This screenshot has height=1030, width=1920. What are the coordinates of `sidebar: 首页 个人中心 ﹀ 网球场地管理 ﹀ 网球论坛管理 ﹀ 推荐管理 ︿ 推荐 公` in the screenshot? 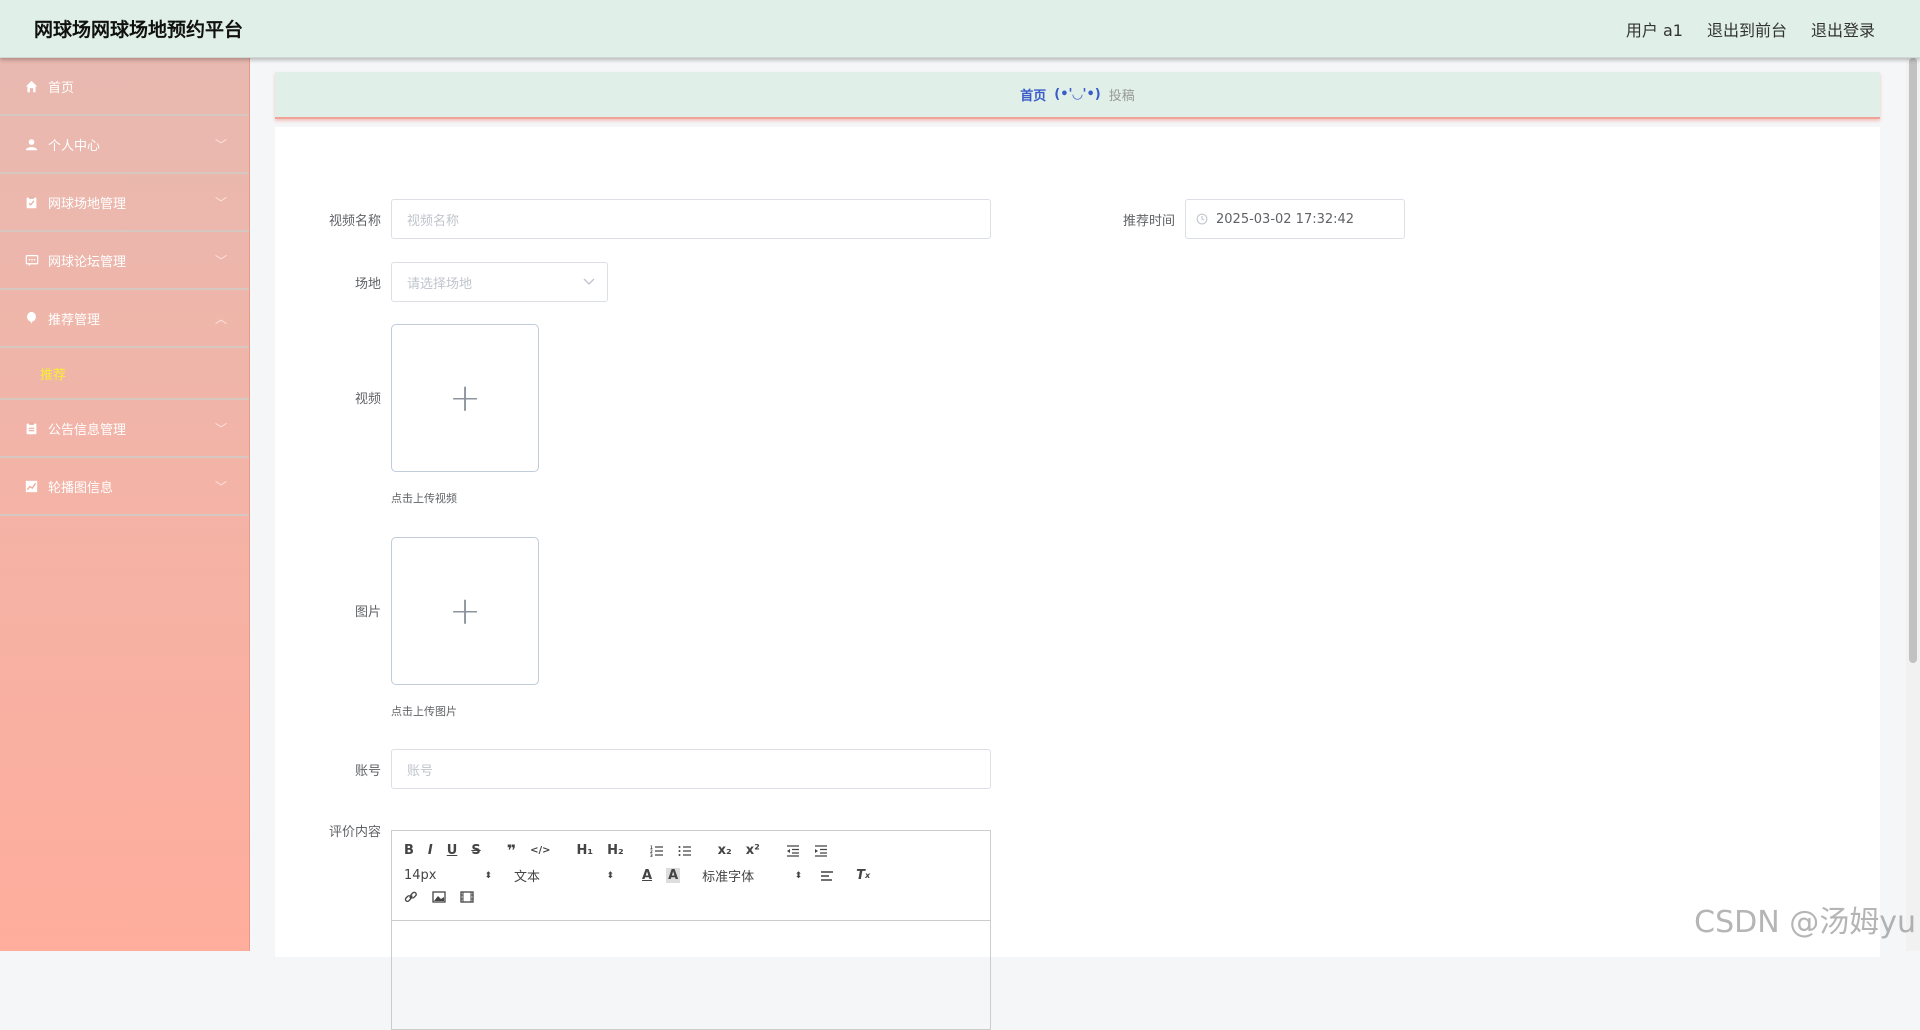 It's located at (125, 504).